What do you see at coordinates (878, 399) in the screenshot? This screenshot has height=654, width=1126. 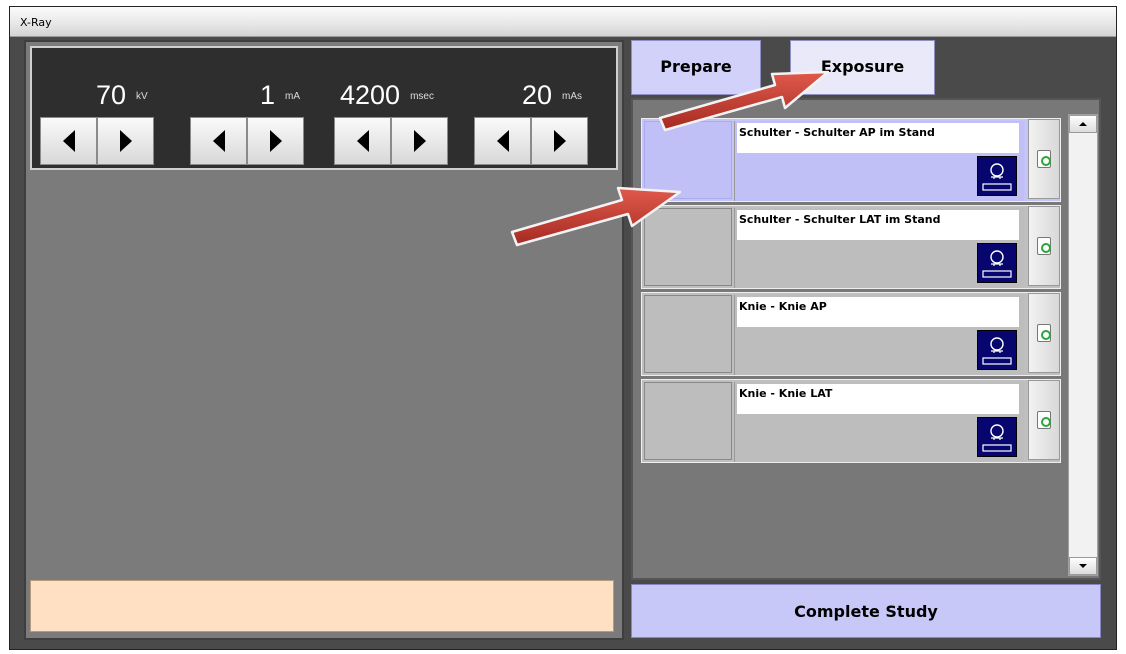 I see `study-name: Knie - Knie LAT` at bounding box center [878, 399].